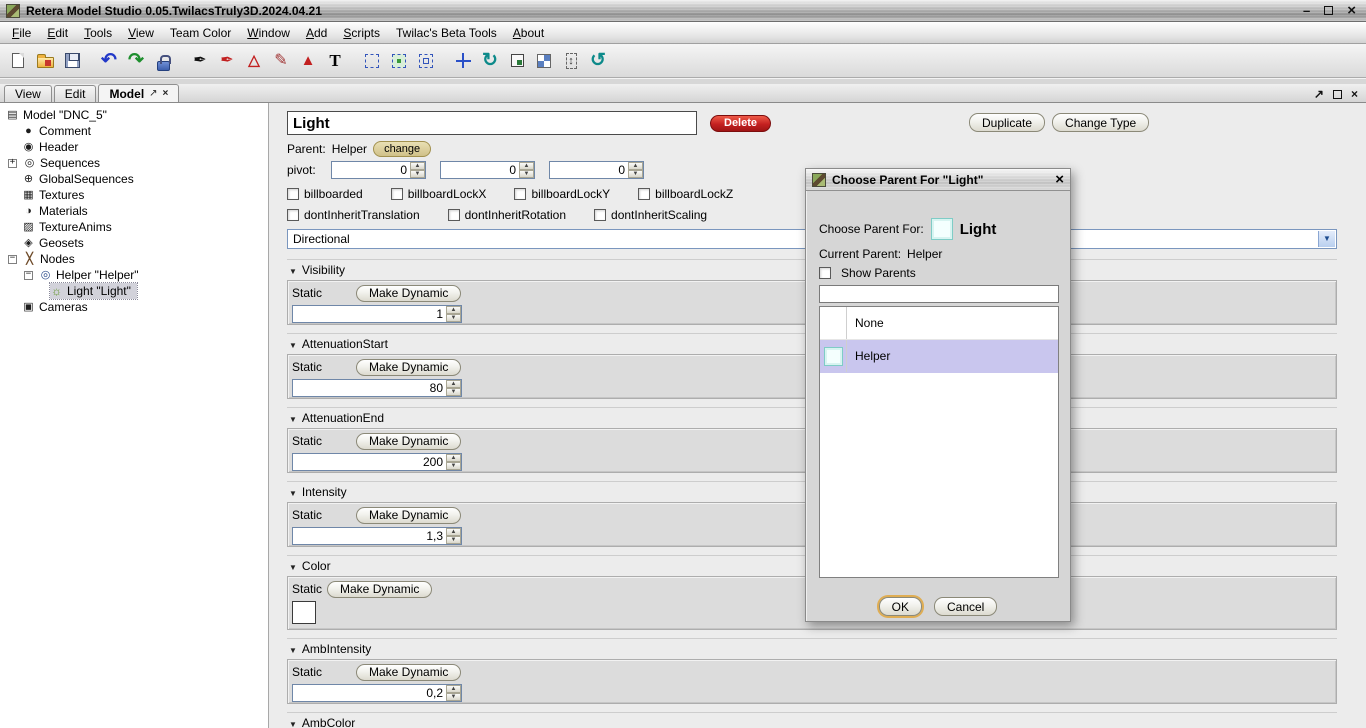 The width and height of the screenshot is (1366, 728). Describe the element at coordinates (163, 61) in the screenshot. I see `lock-button` at that location.